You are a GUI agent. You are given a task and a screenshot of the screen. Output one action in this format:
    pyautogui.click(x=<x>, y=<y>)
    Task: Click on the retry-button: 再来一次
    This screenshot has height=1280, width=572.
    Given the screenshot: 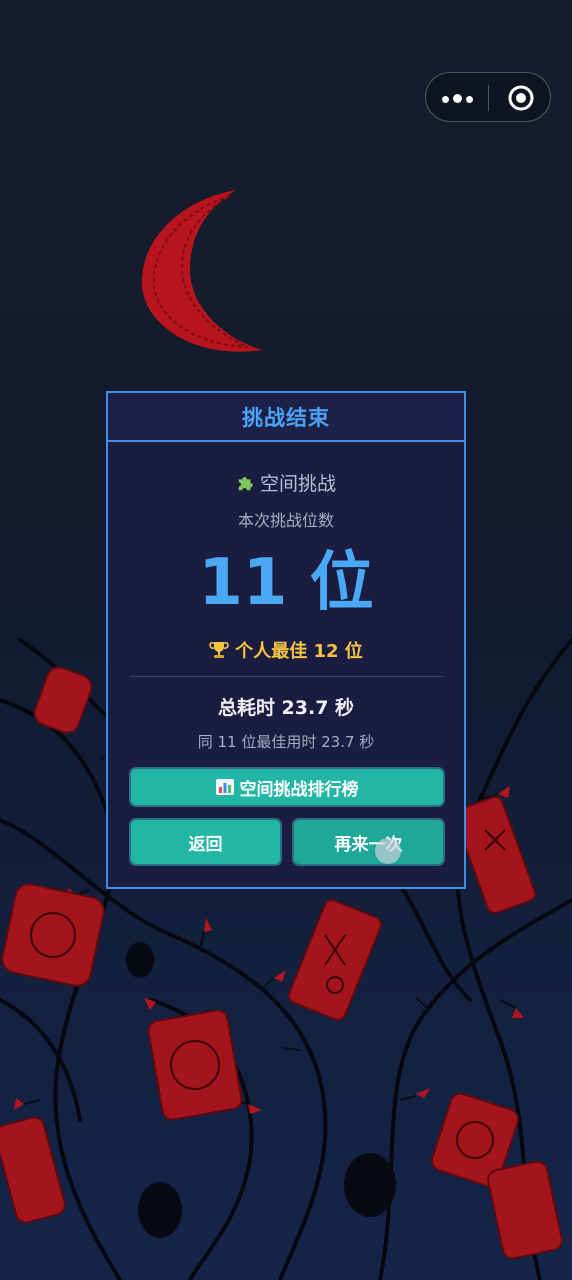 What is the action you would take?
    pyautogui.click(x=368, y=842)
    